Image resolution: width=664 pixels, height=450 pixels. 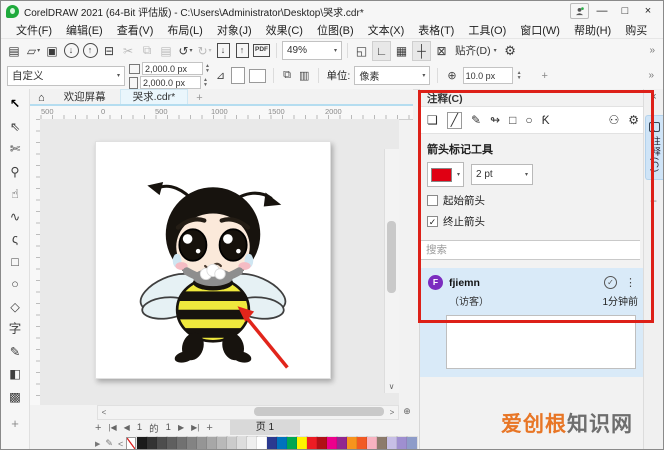 What do you see at coordinates (454, 120) in the screenshot?
I see `arrow-line-tool-icon: ╱` at bounding box center [454, 120].